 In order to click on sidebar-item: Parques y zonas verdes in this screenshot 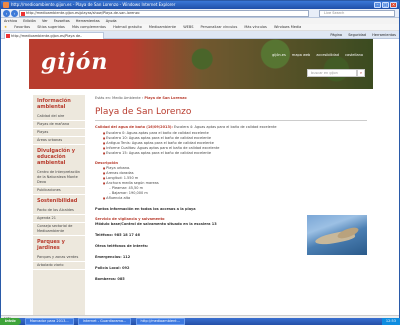, I will do `click(59, 258)`.